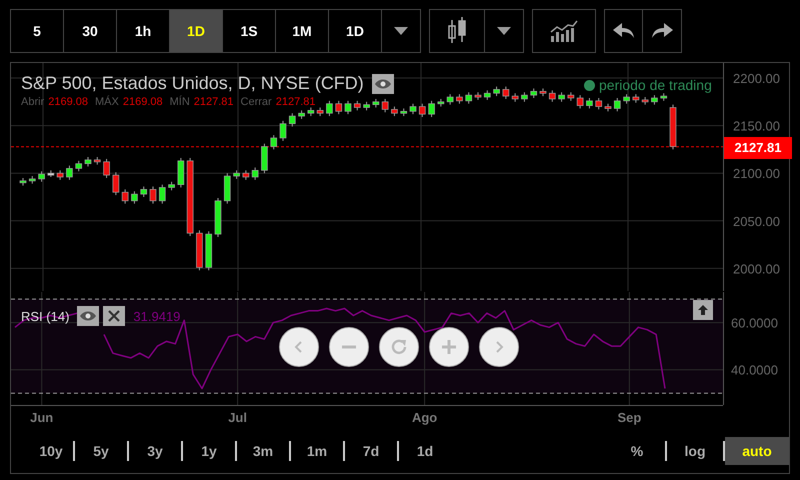 The image size is (800, 480). I want to click on range-button: 5y, so click(101, 450).